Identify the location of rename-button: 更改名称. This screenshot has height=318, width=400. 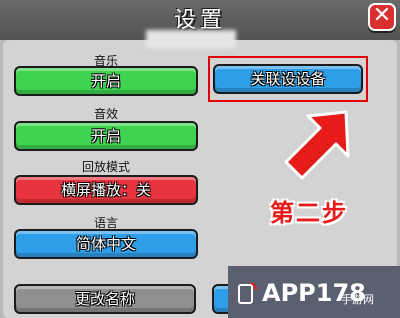
(105, 299).